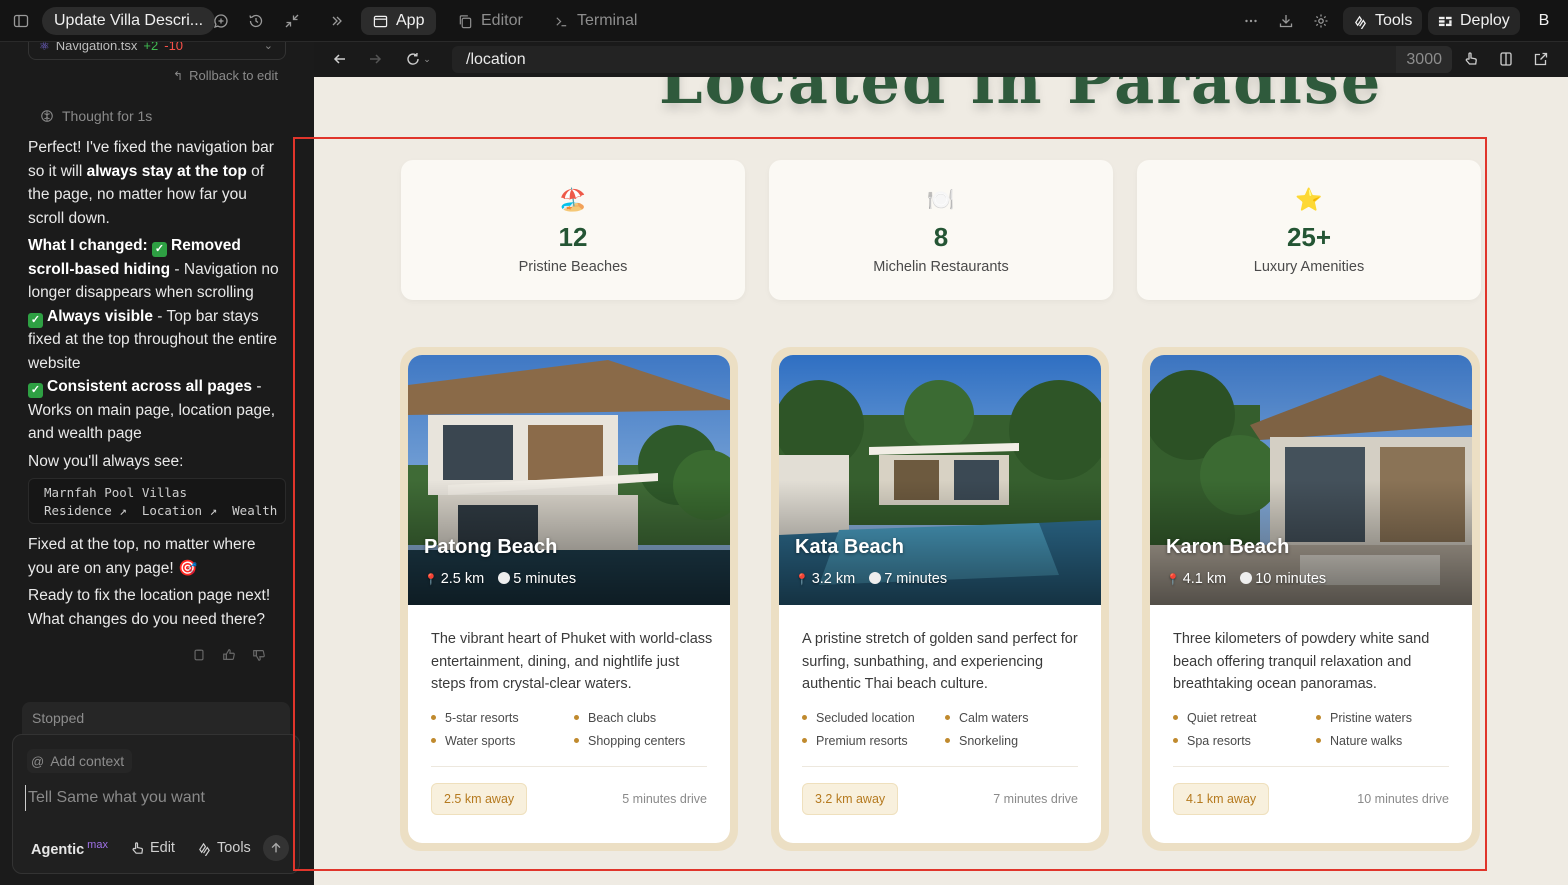 This screenshot has width=1568, height=885. What do you see at coordinates (491, 547) in the screenshot?
I see `beach-name: Patong Beach` at bounding box center [491, 547].